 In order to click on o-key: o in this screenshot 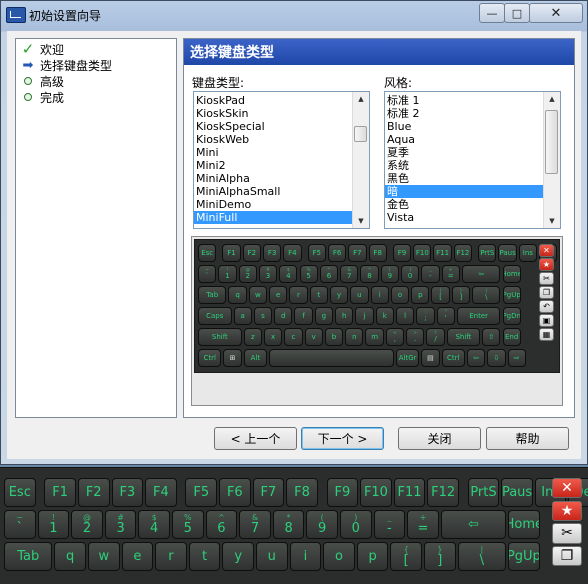, I will do `click(400, 295)`.